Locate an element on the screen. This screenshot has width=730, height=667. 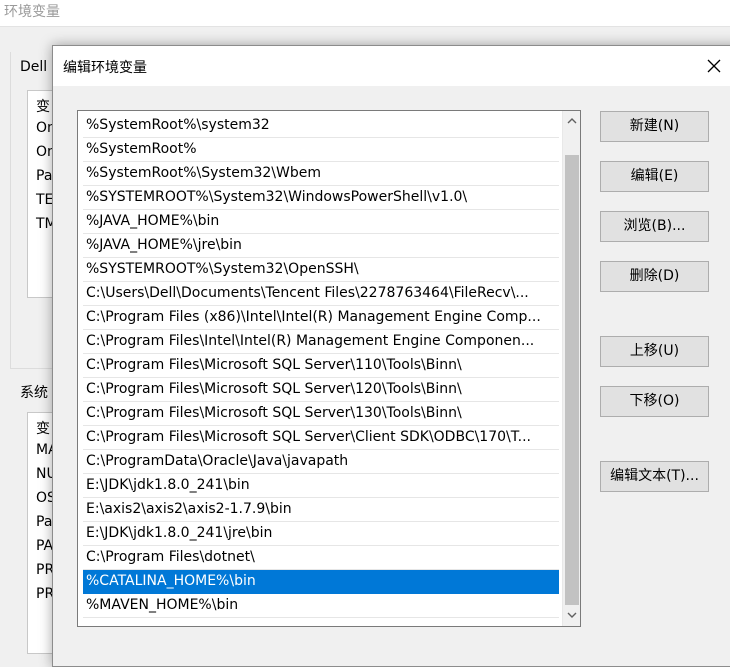
delete-button: 删除(D) is located at coordinates (654, 276).